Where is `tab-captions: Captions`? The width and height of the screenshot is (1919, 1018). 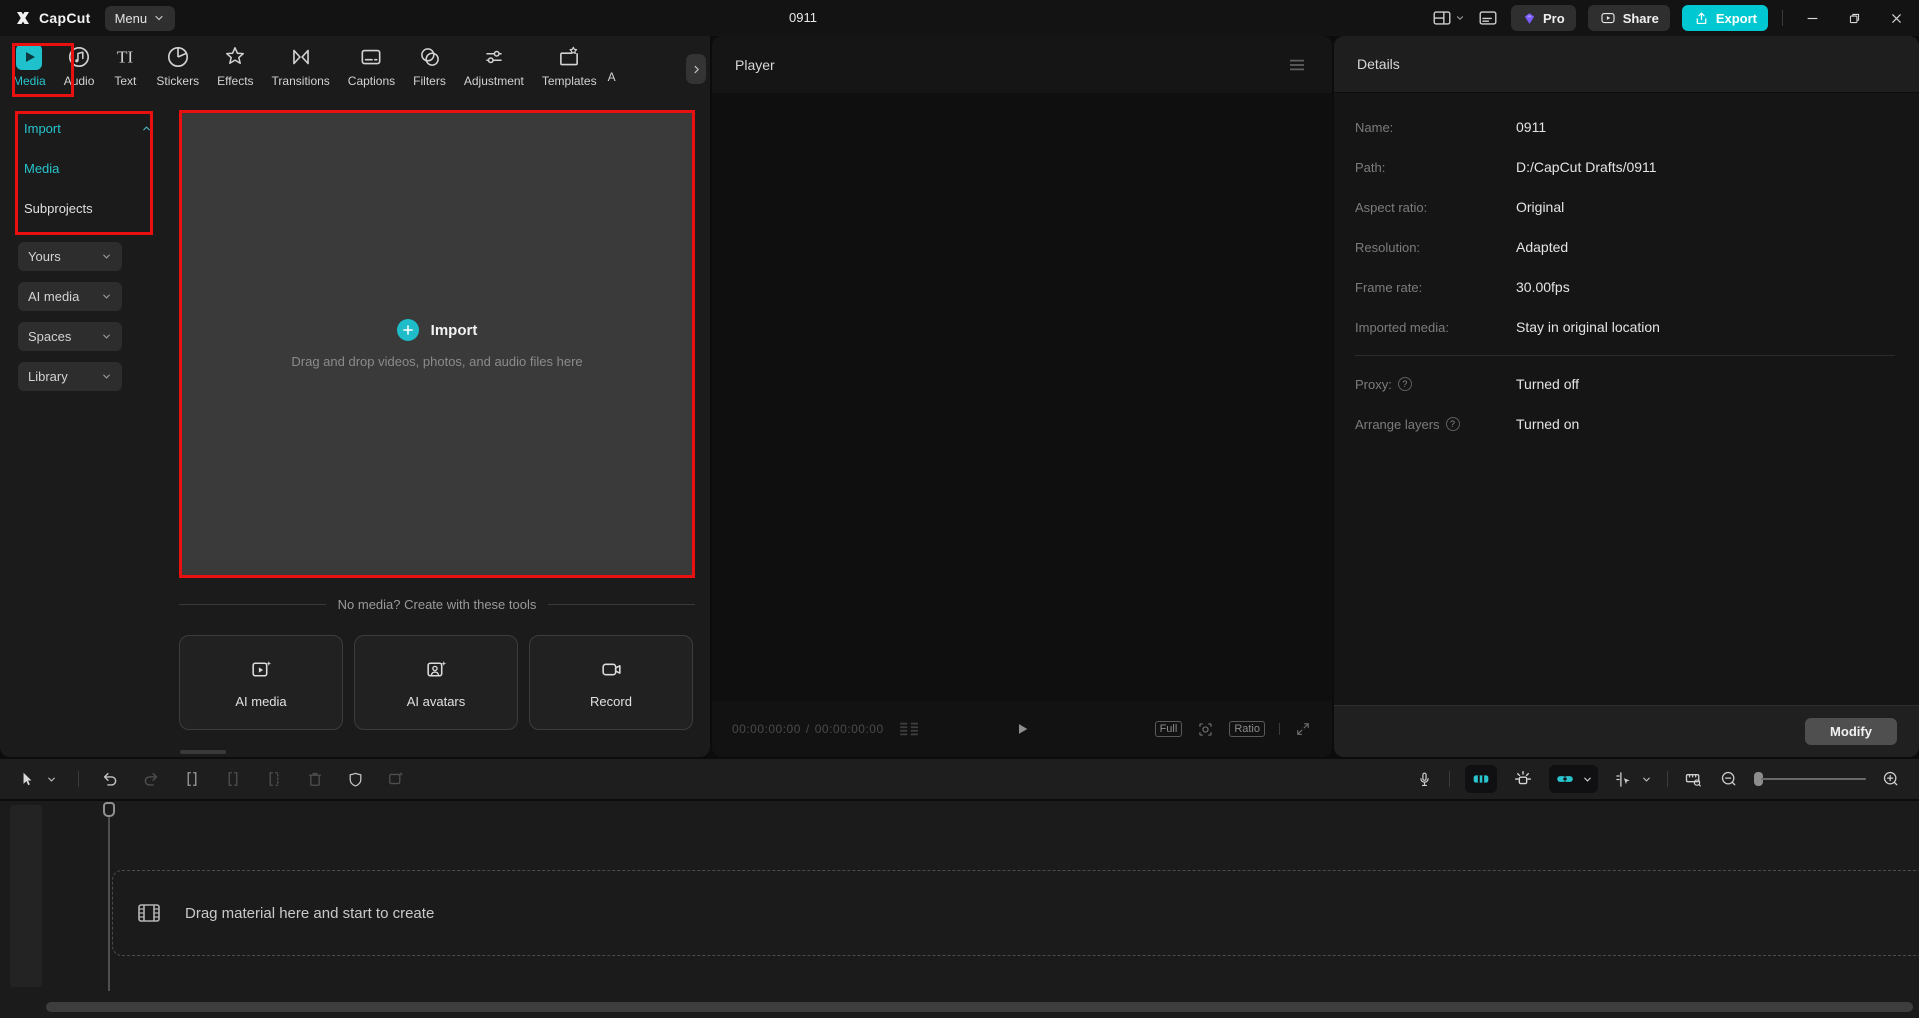 tab-captions: Captions is located at coordinates (371, 66).